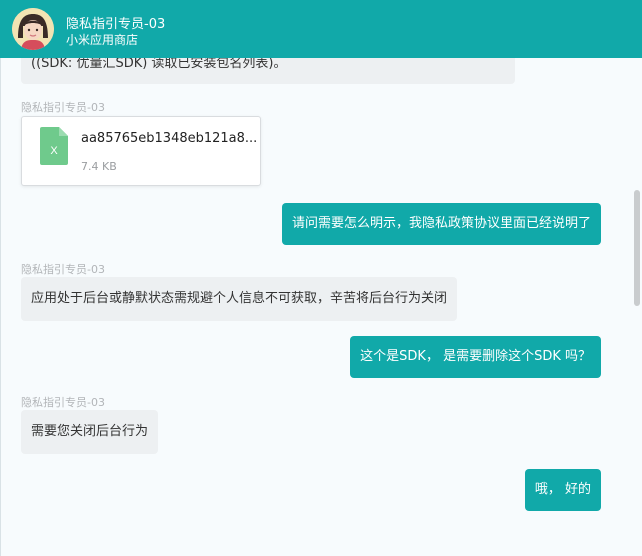 This screenshot has width=642, height=556. I want to click on message-sent: 这个是SDK， 是需要删除这个SDK 吗？, so click(475, 357).